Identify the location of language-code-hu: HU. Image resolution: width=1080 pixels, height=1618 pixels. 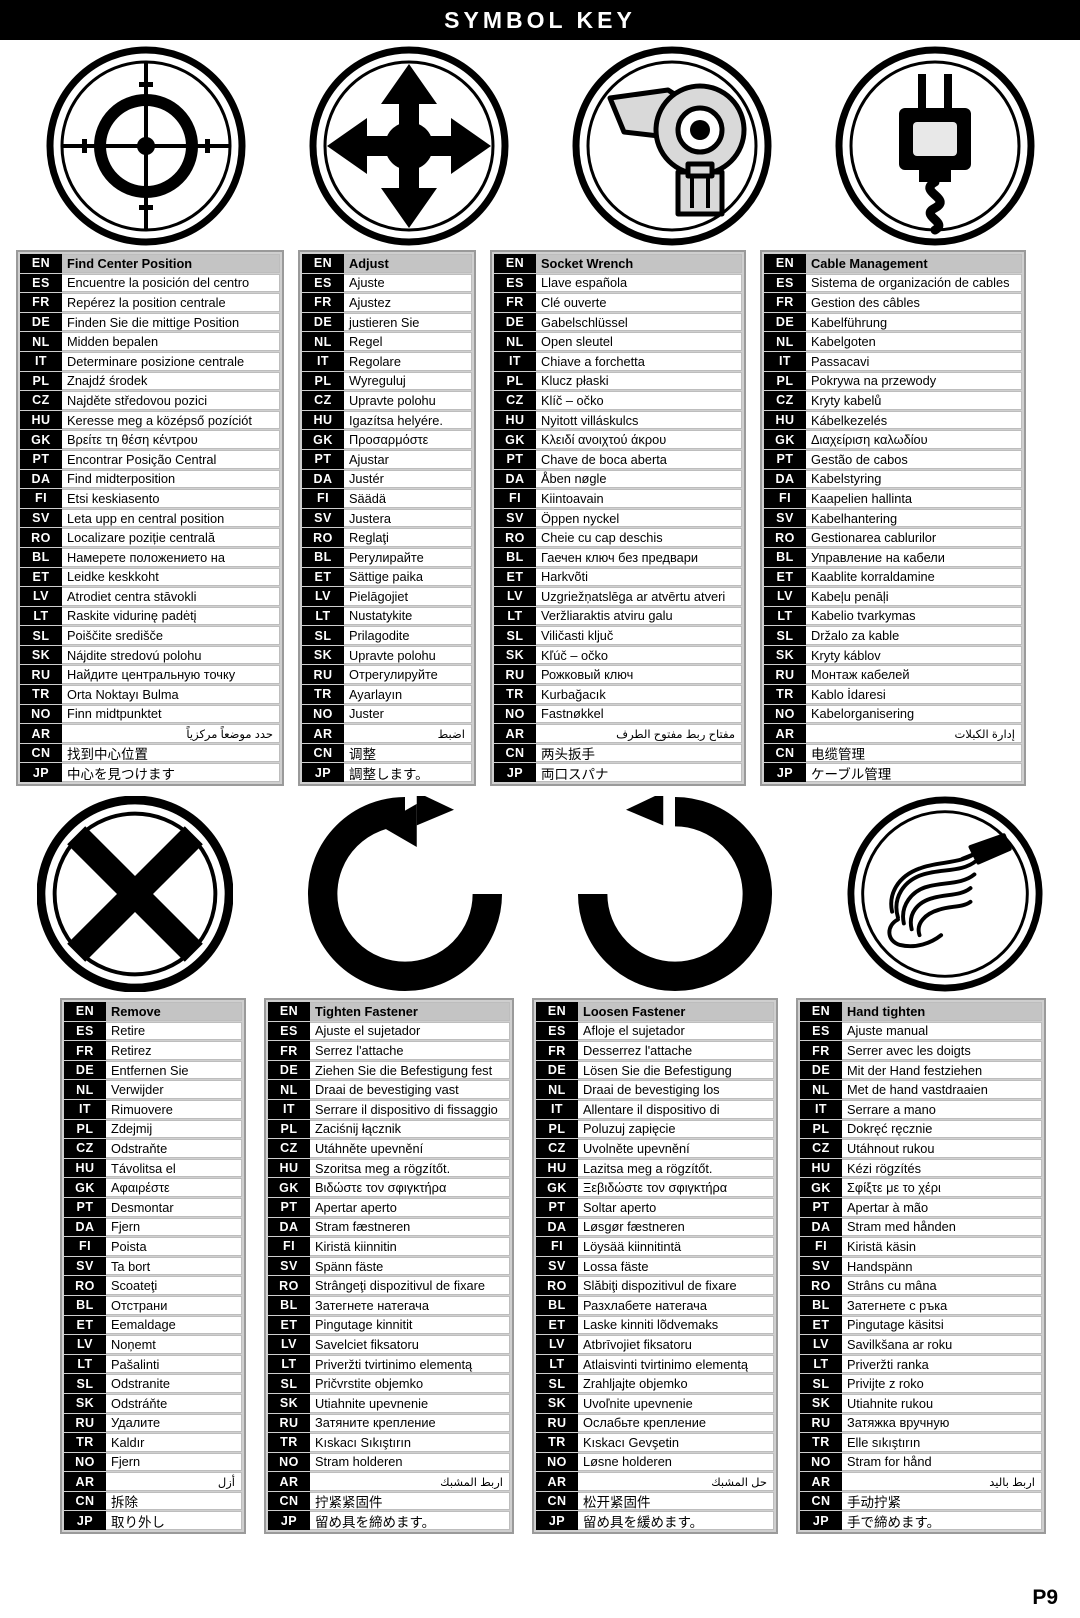
(289, 1168).